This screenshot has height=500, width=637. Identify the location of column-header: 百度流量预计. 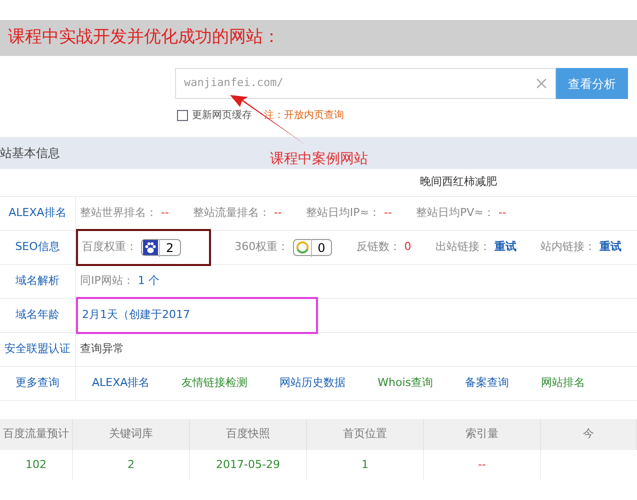
(36, 434).